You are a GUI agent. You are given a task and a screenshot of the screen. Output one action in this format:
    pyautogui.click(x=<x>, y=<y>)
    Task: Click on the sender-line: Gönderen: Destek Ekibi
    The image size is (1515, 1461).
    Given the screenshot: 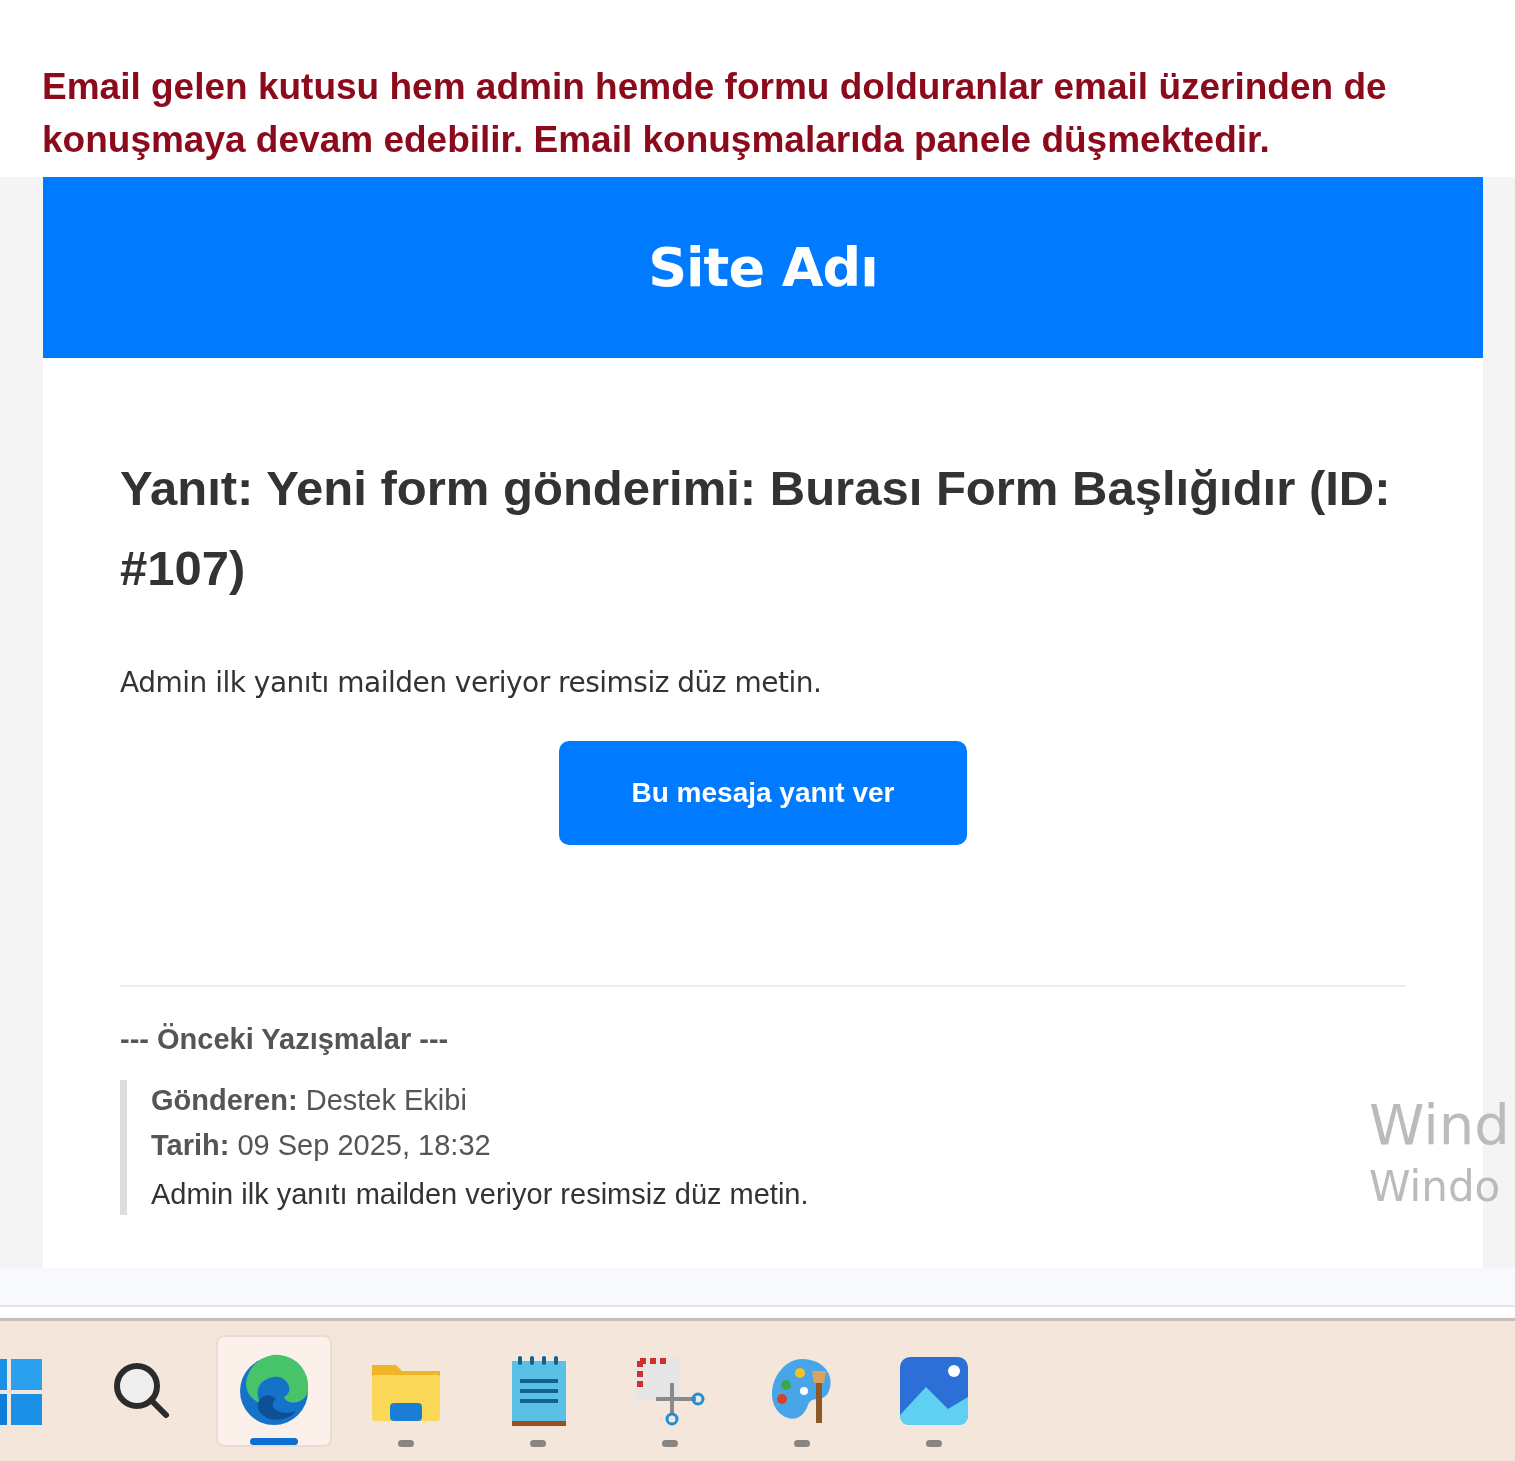 What is the action you would take?
    pyautogui.click(x=309, y=1100)
    